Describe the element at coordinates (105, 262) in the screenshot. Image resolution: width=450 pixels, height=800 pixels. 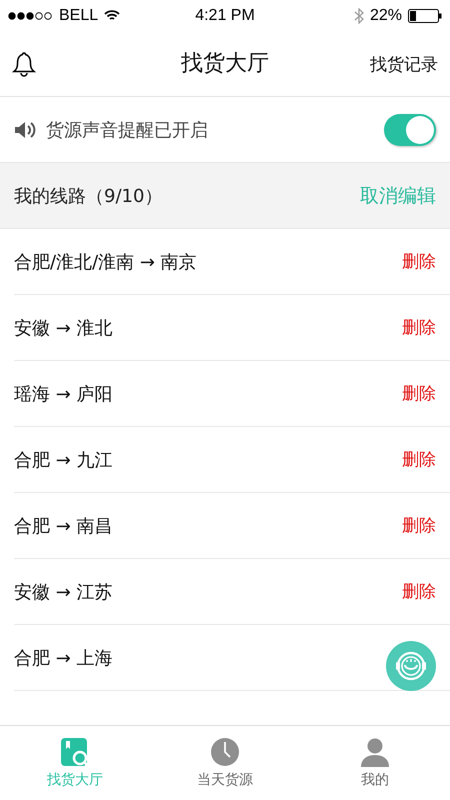
I see `route-name: 合肥/淮北/淮南 → 南京` at that location.